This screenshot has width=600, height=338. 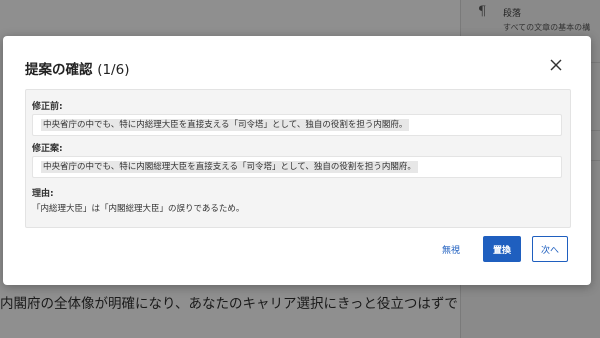 What do you see at coordinates (138, 209) in the screenshot?
I see `reason-text: 「内総理大臣」は「内閣総理大臣」の誤りであるため。` at bounding box center [138, 209].